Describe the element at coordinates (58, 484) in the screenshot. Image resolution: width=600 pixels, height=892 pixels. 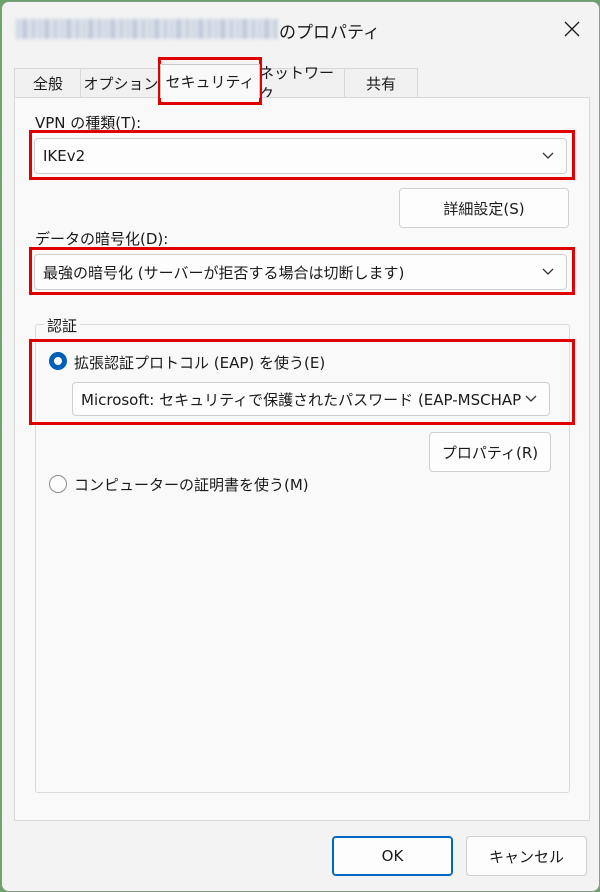
I see `certificate-radio` at that location.